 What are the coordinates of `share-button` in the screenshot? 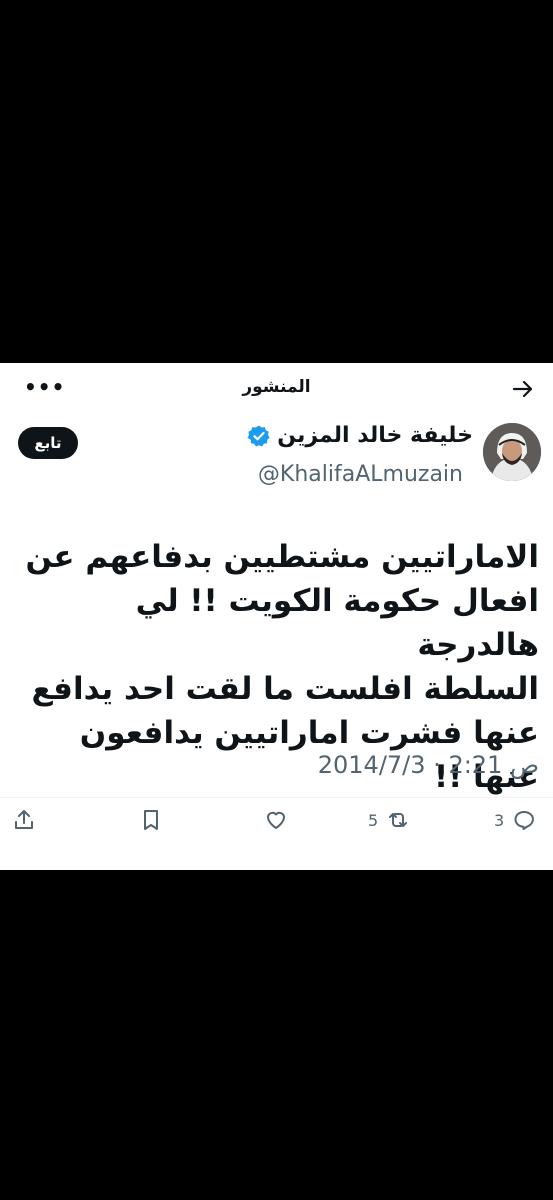 It's located at (24, 820).